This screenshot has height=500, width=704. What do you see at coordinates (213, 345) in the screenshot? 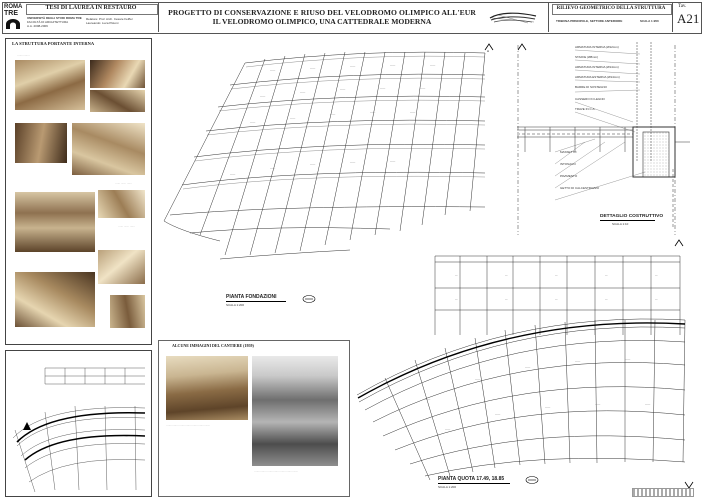
I see `construction-title: ALCUNE IMMAGINI DEL CANTIERE (1959)` at bounding box center [213, 345].